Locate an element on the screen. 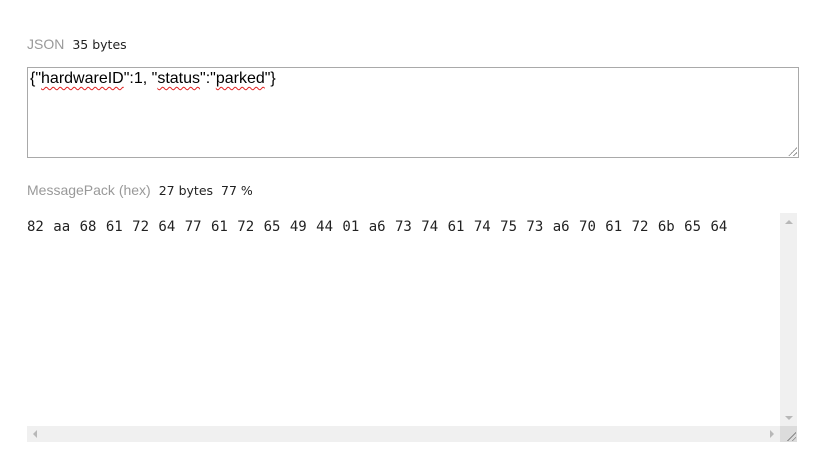  json-text: parked is located at coordinates (240, 78).